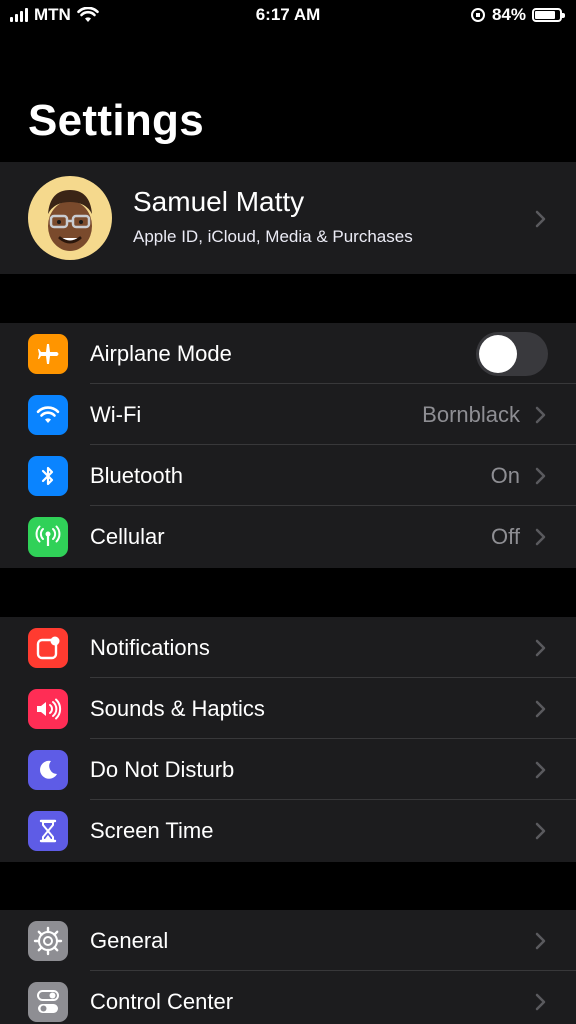  What do you see at coordinates (48, 648) in the screenshot?
I see `notifications-icon` at bounding box center [48, 648].